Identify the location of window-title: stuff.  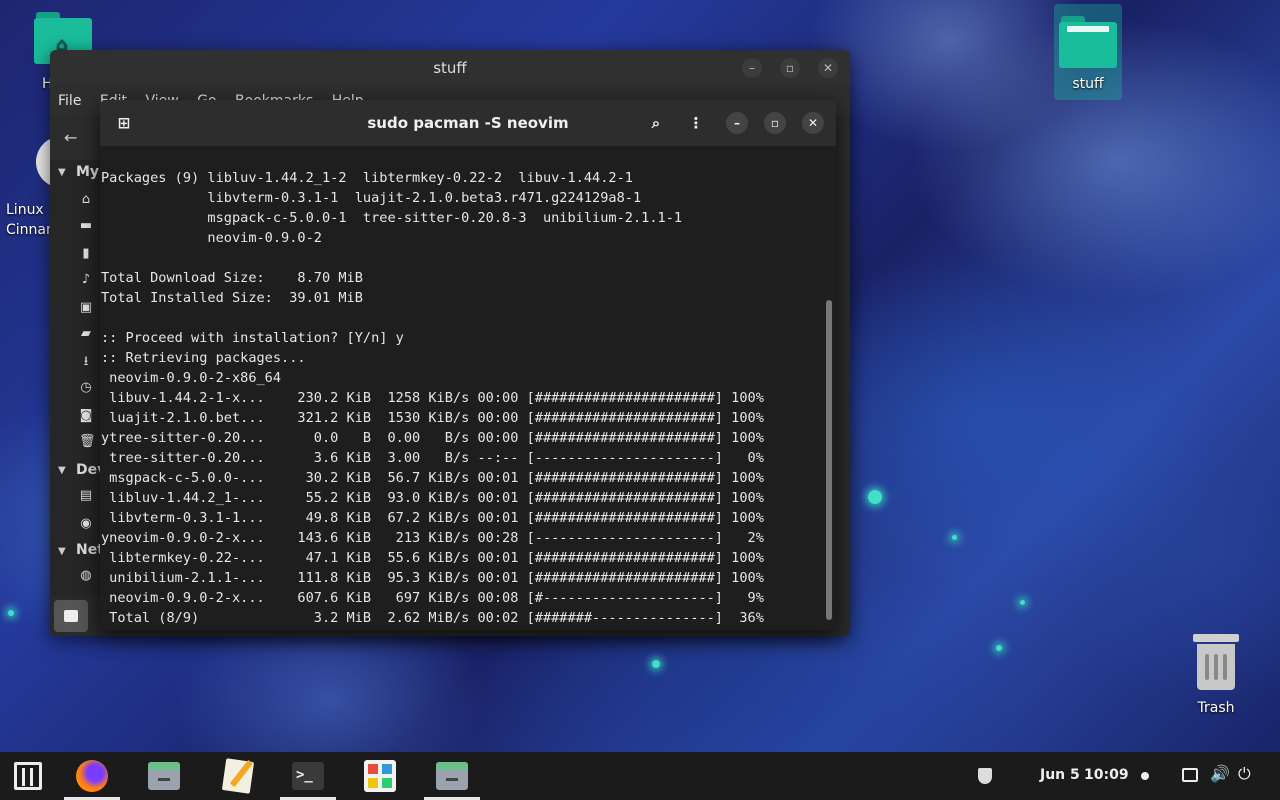
(450, 68).